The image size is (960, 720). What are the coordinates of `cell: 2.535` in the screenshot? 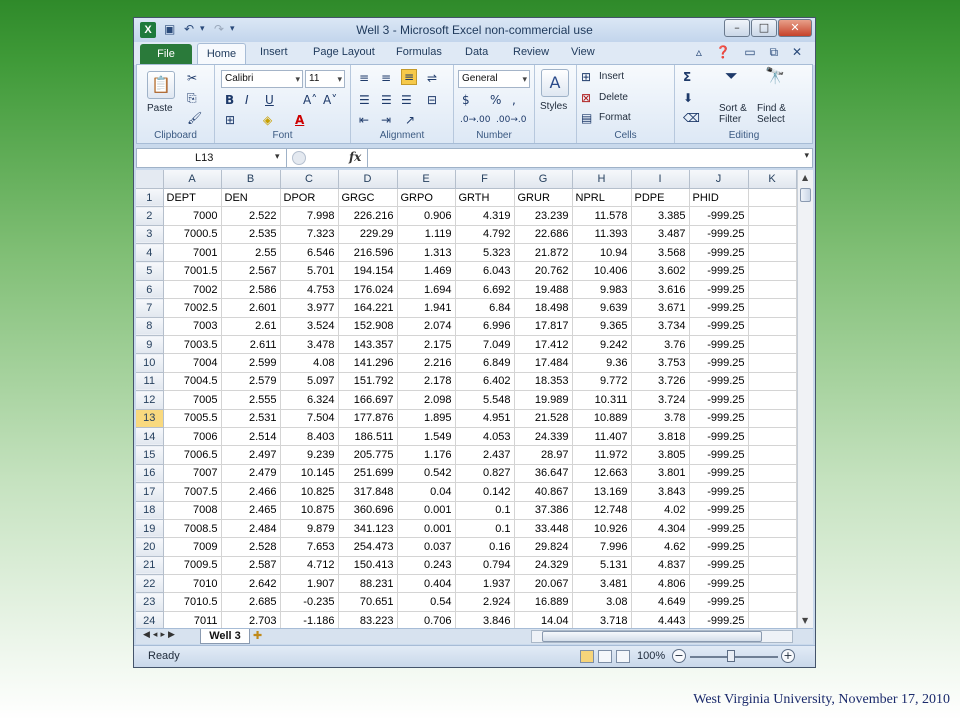 It's located at (251, 235).